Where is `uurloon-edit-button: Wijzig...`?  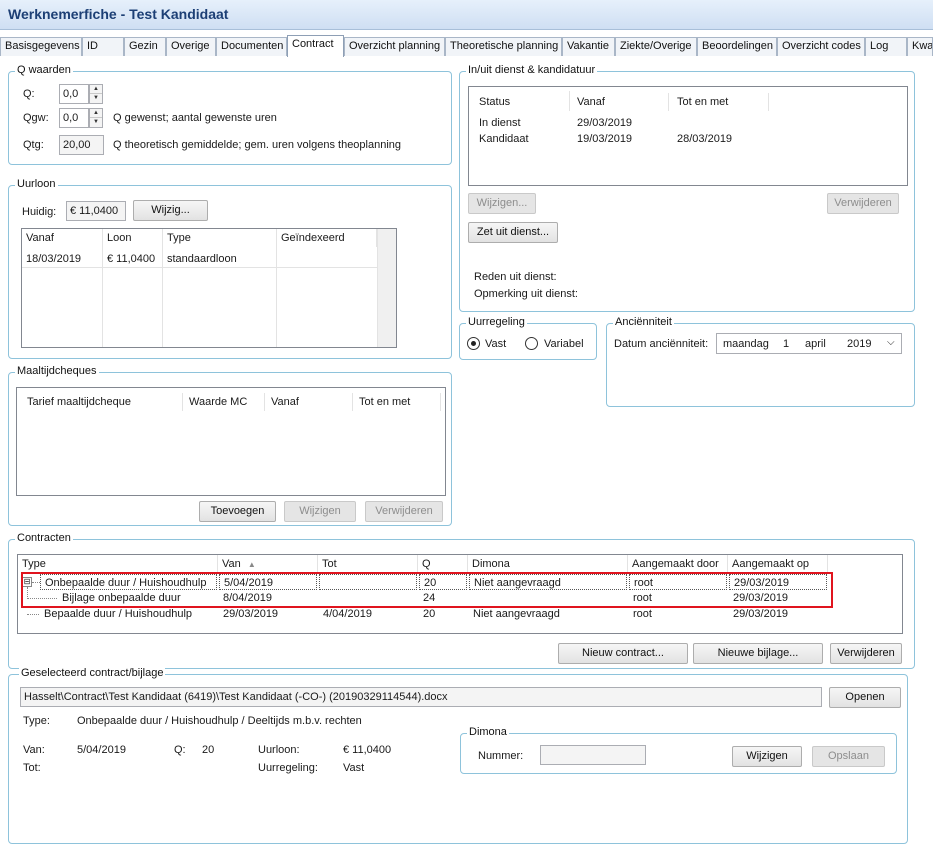 uurloon-edit-button: Wijzig... is located at coordinates (170, 210).